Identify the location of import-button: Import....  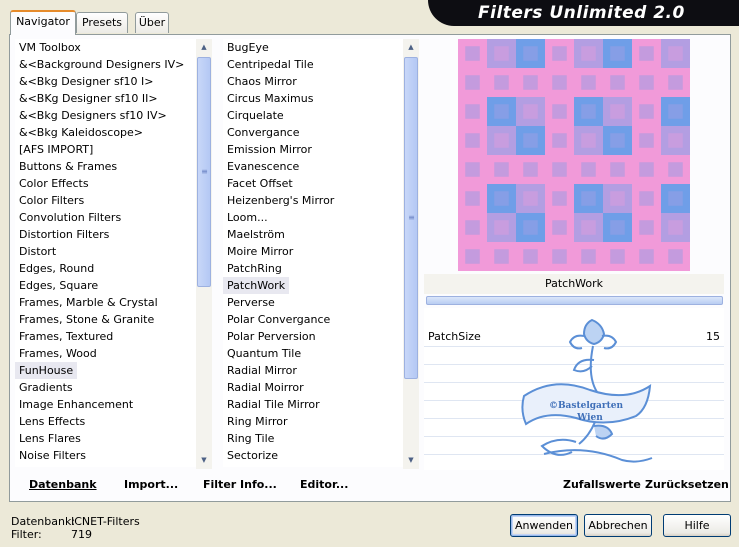
(151, 484).